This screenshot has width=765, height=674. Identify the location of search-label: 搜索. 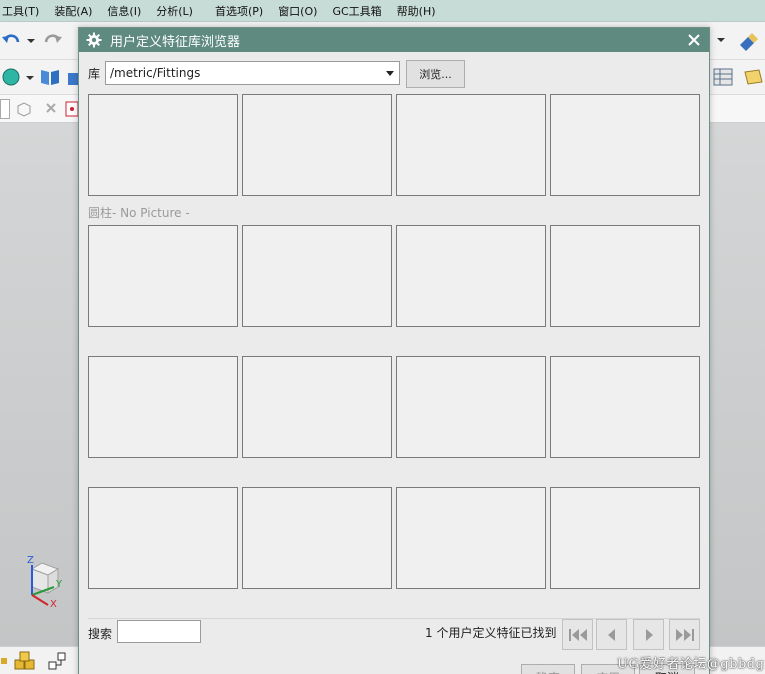
(100, 634).